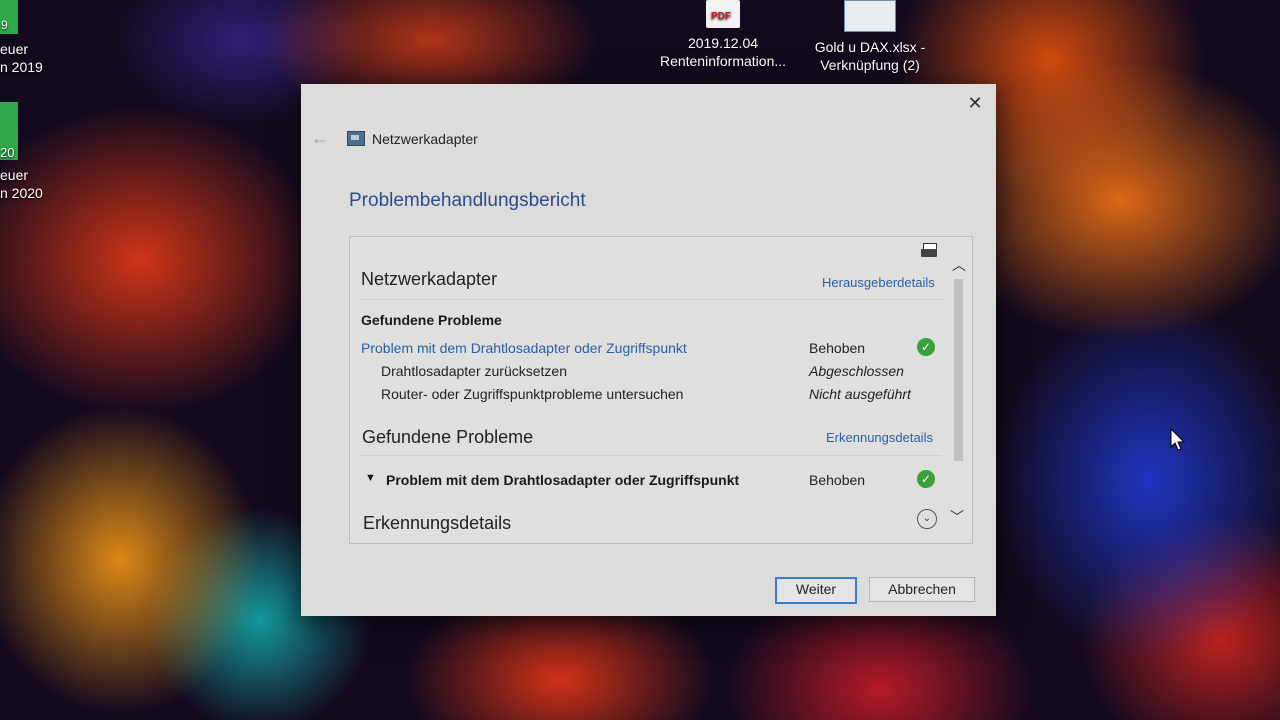 This screenshot has width=1280, height=720. I want to click on back-arrow-icon: ←, so click(320, 138).